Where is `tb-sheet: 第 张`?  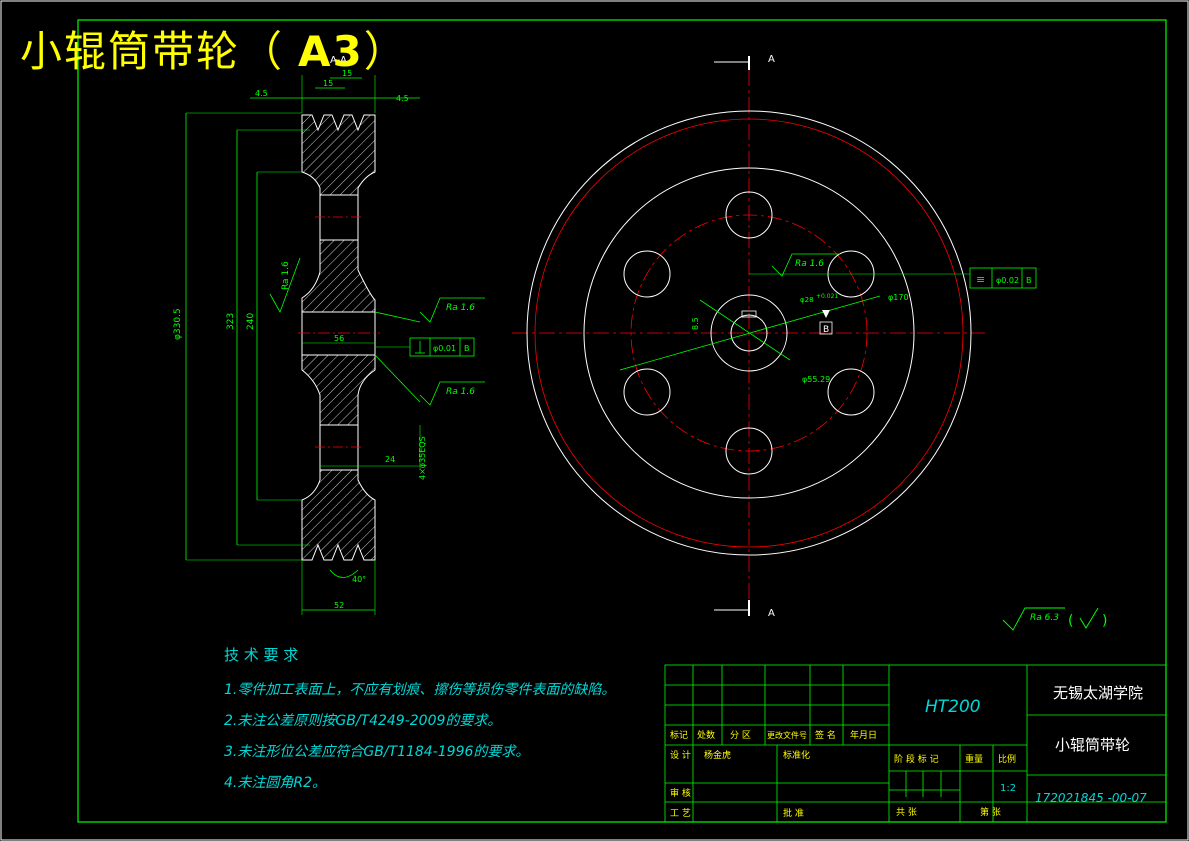 tb-sheet: 第 张 is located at coordinates (990, 812).